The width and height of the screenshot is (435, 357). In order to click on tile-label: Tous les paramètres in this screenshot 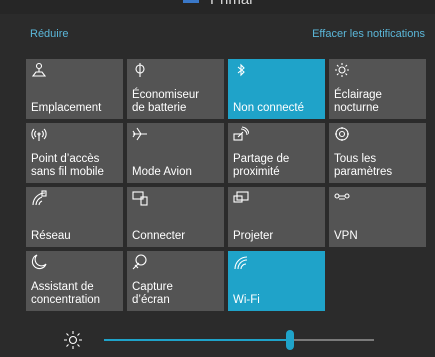, I will do `click(363, 165)`.